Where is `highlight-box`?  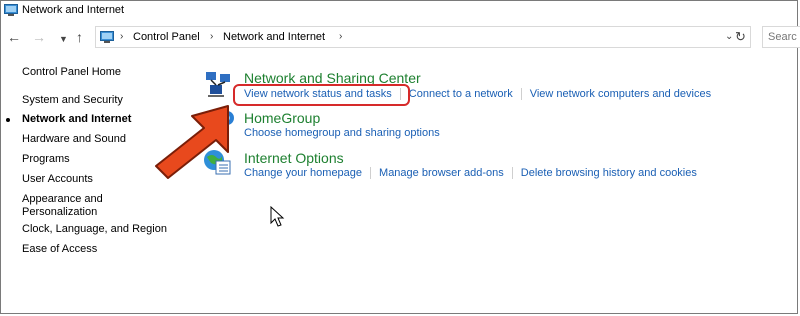
highlight-box is located at coordinates (321, 95).